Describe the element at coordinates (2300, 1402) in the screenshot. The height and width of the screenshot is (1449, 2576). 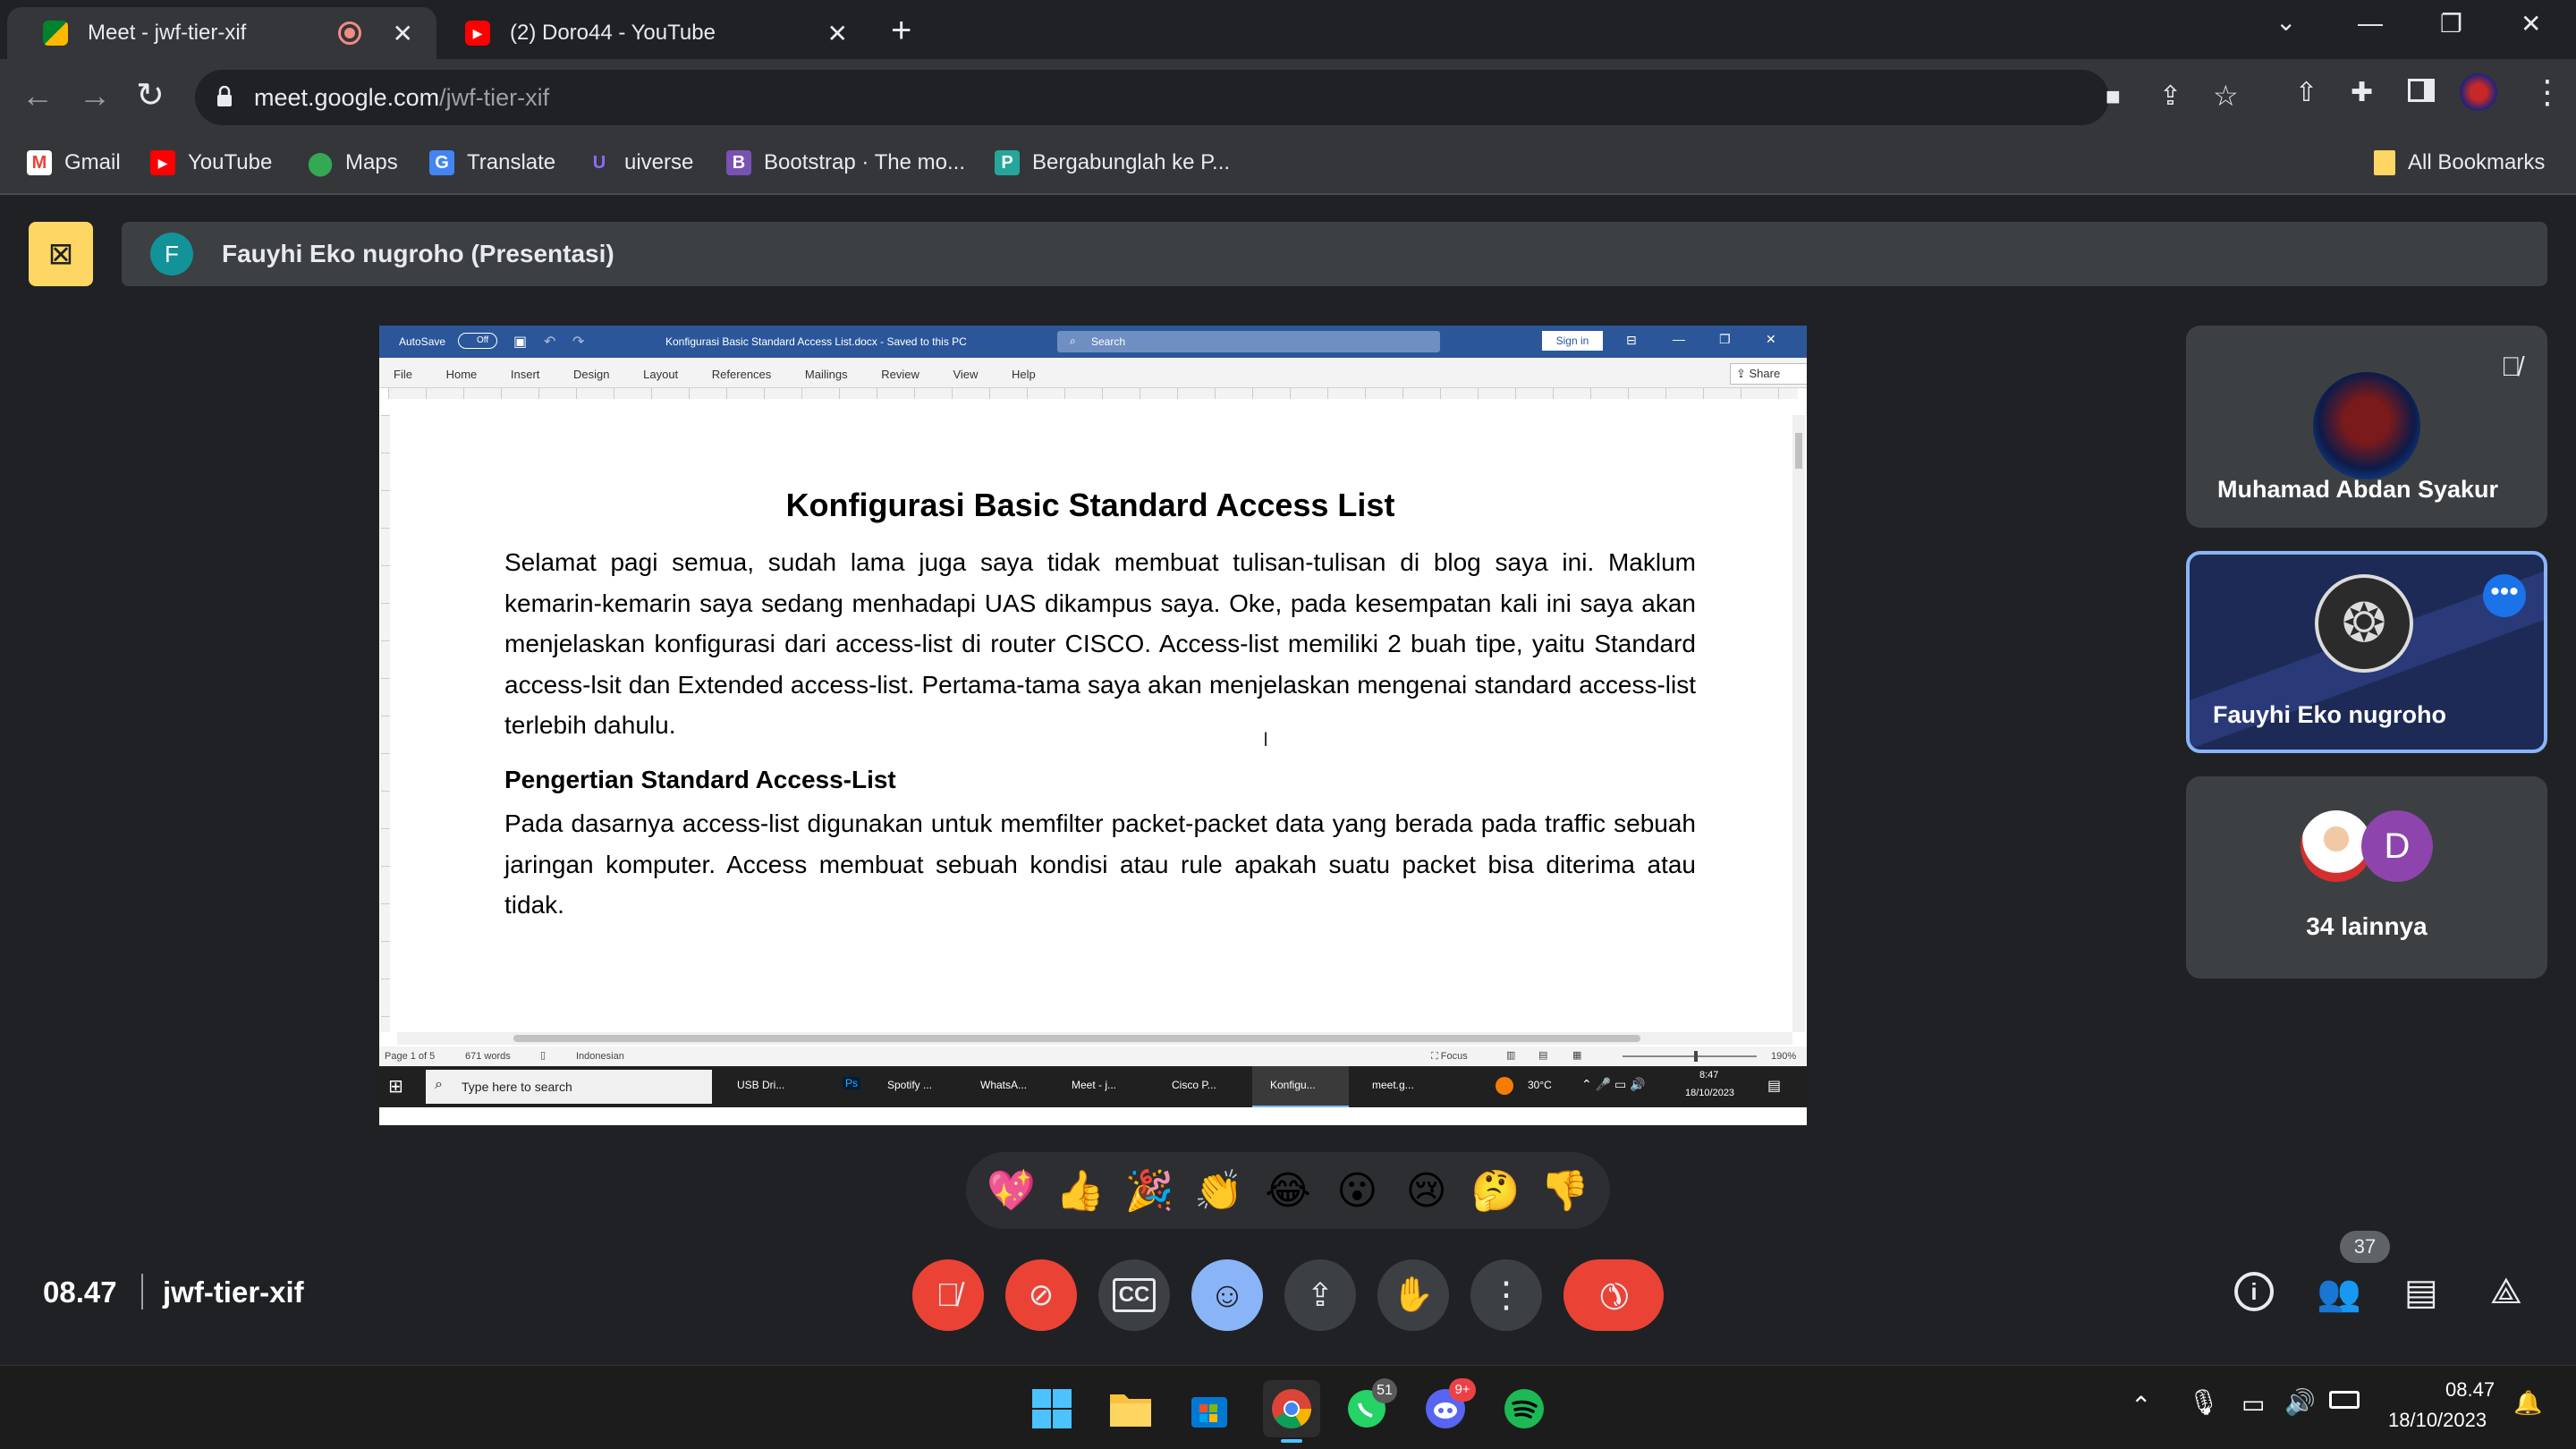
I see `tray-volume-icon: 🔊` at that location.